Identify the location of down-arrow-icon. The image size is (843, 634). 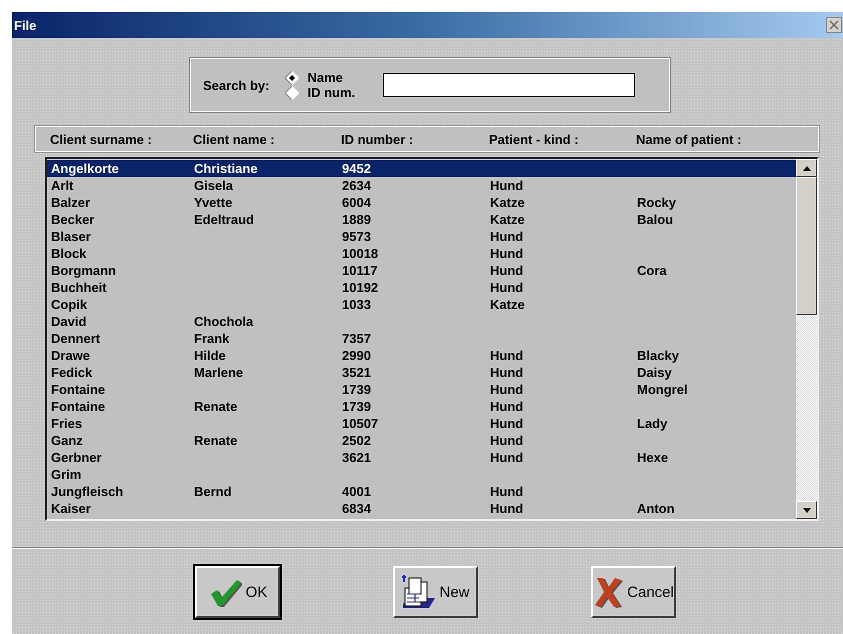
(806, 510).